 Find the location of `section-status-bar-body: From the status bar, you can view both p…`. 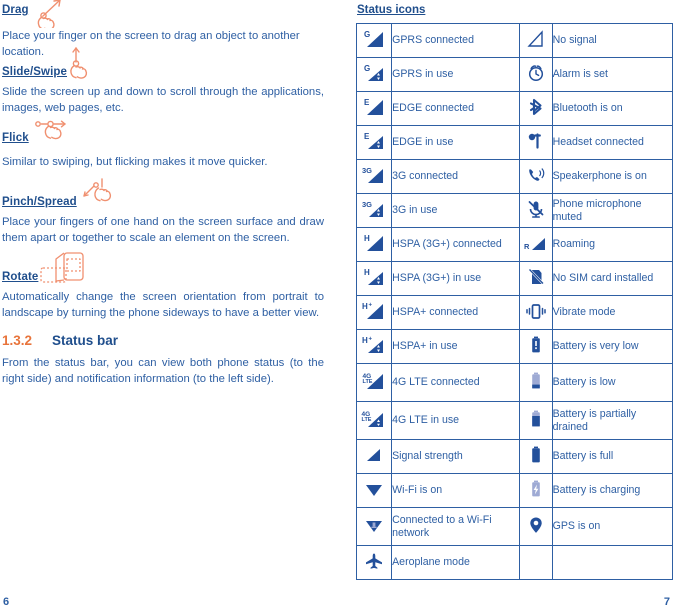

section-status-bar-body: From the status bar, you can view both p… is located at coordinates (163, 371).